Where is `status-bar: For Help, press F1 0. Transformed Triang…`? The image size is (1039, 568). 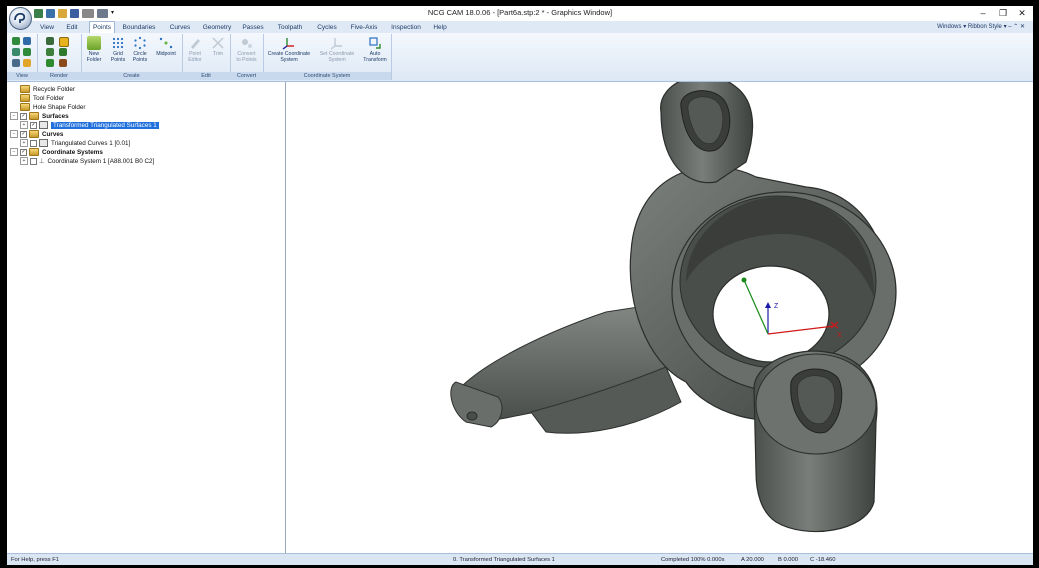
status-bar: For Help, press F1 0. Transformed Triang… is located at coordinates (520, 559).